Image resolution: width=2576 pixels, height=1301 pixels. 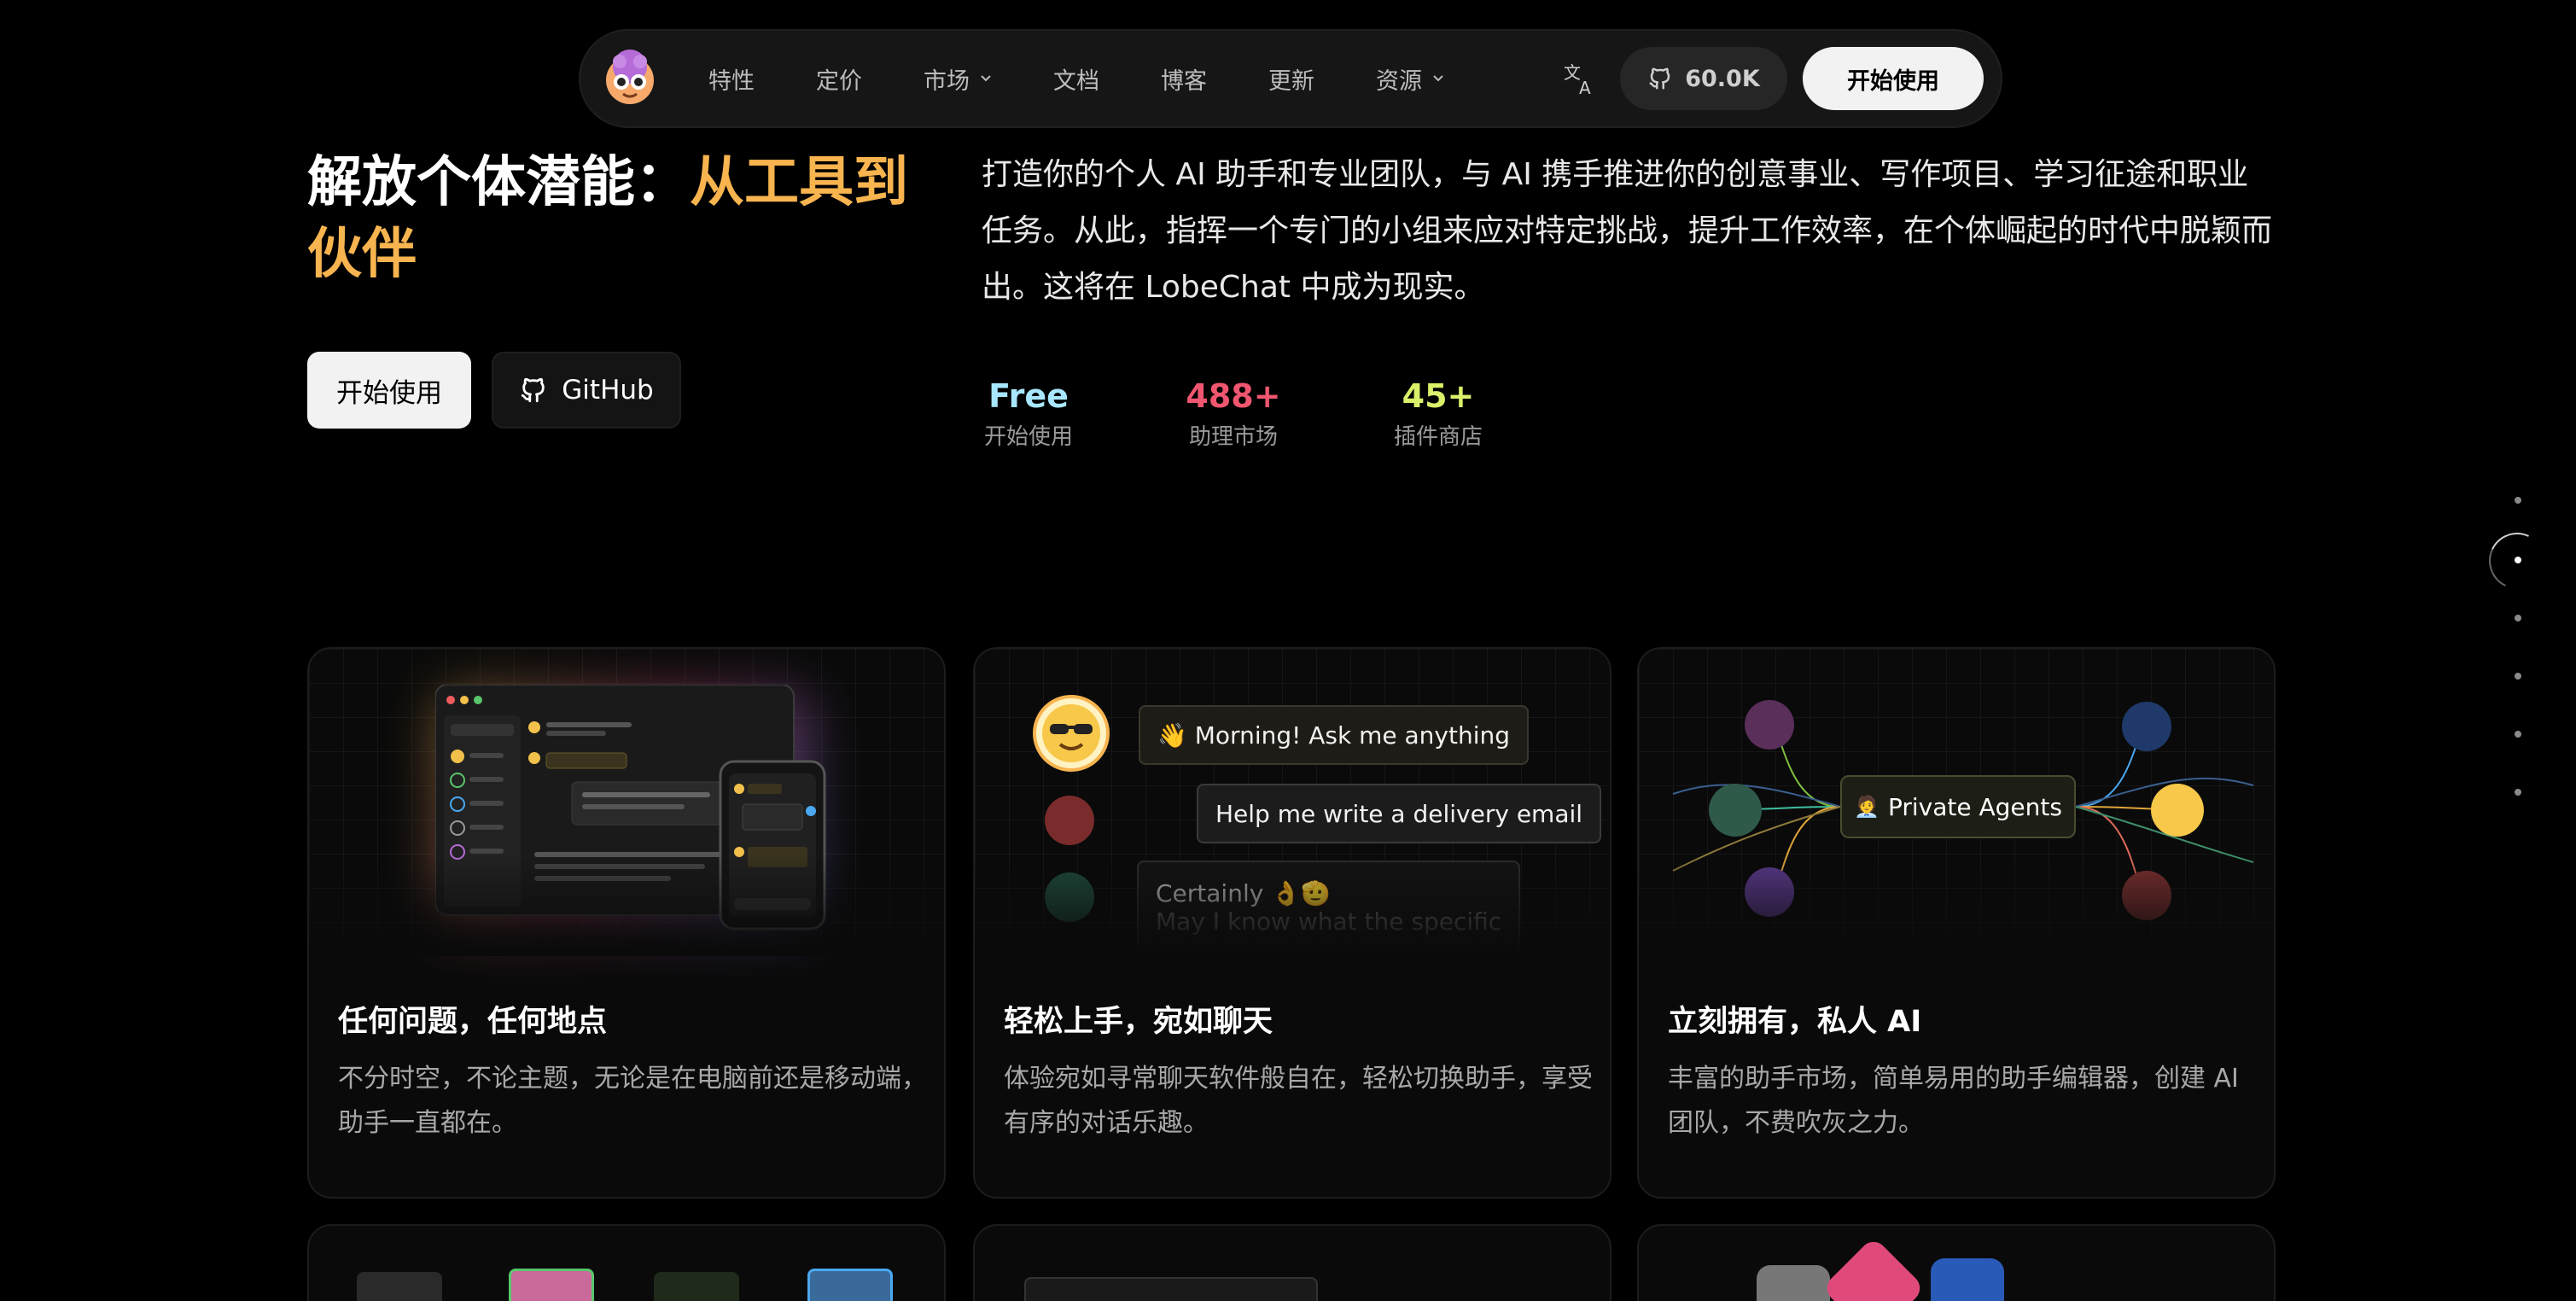 I want to click on eye-avatar-icon, so click(x=2146, y=726).